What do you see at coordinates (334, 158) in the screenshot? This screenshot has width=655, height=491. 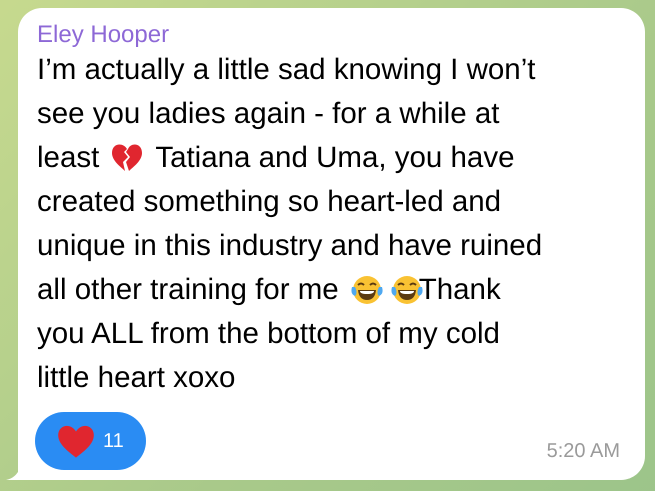 I see `message-text: Tatiana and Uma, you have` at bounding box center [334, 158].